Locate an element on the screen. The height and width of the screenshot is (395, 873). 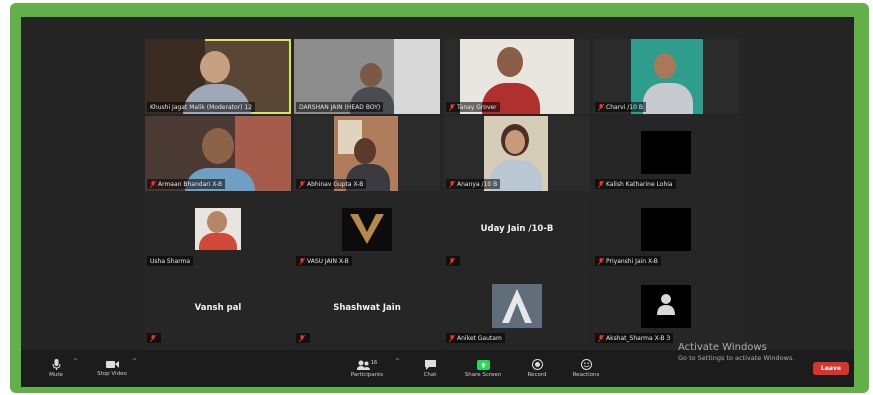
mute-button: Mute is located at coordinates (56, 368).